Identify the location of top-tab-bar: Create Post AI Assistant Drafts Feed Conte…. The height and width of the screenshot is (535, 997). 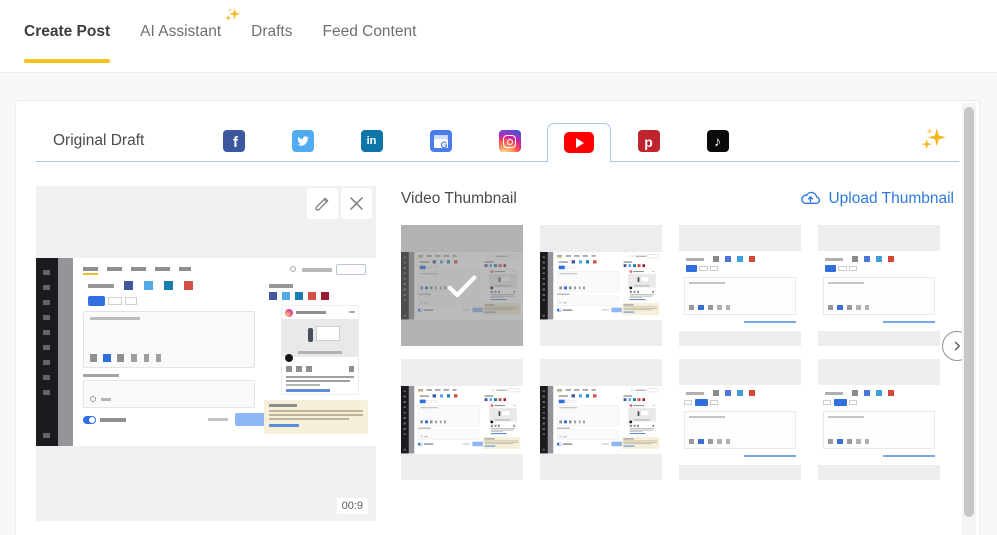
(498, 36).